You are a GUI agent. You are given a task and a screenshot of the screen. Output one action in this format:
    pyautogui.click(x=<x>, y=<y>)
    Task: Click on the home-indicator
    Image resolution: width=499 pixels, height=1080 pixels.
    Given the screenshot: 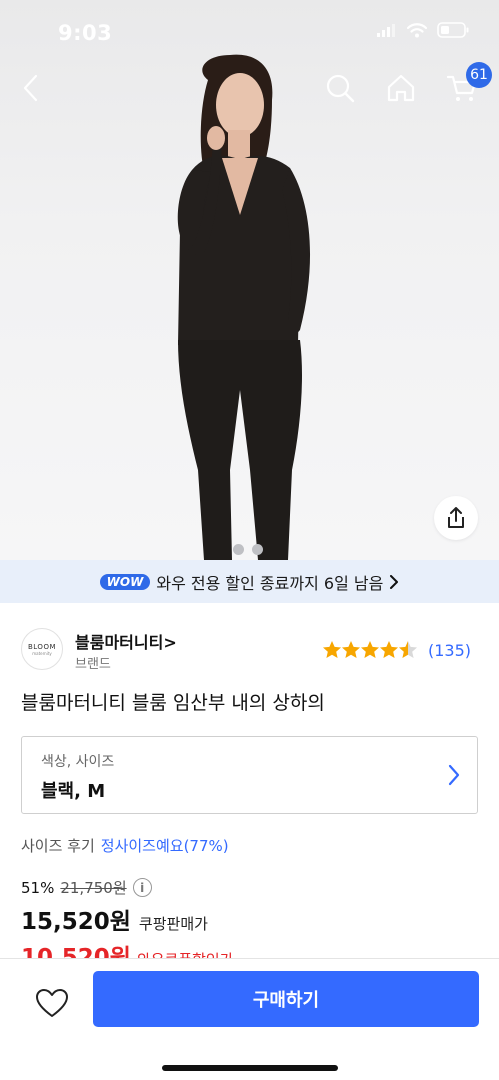 What is the action you would take?
    pyautogui.click(x=250, y=1068)
    